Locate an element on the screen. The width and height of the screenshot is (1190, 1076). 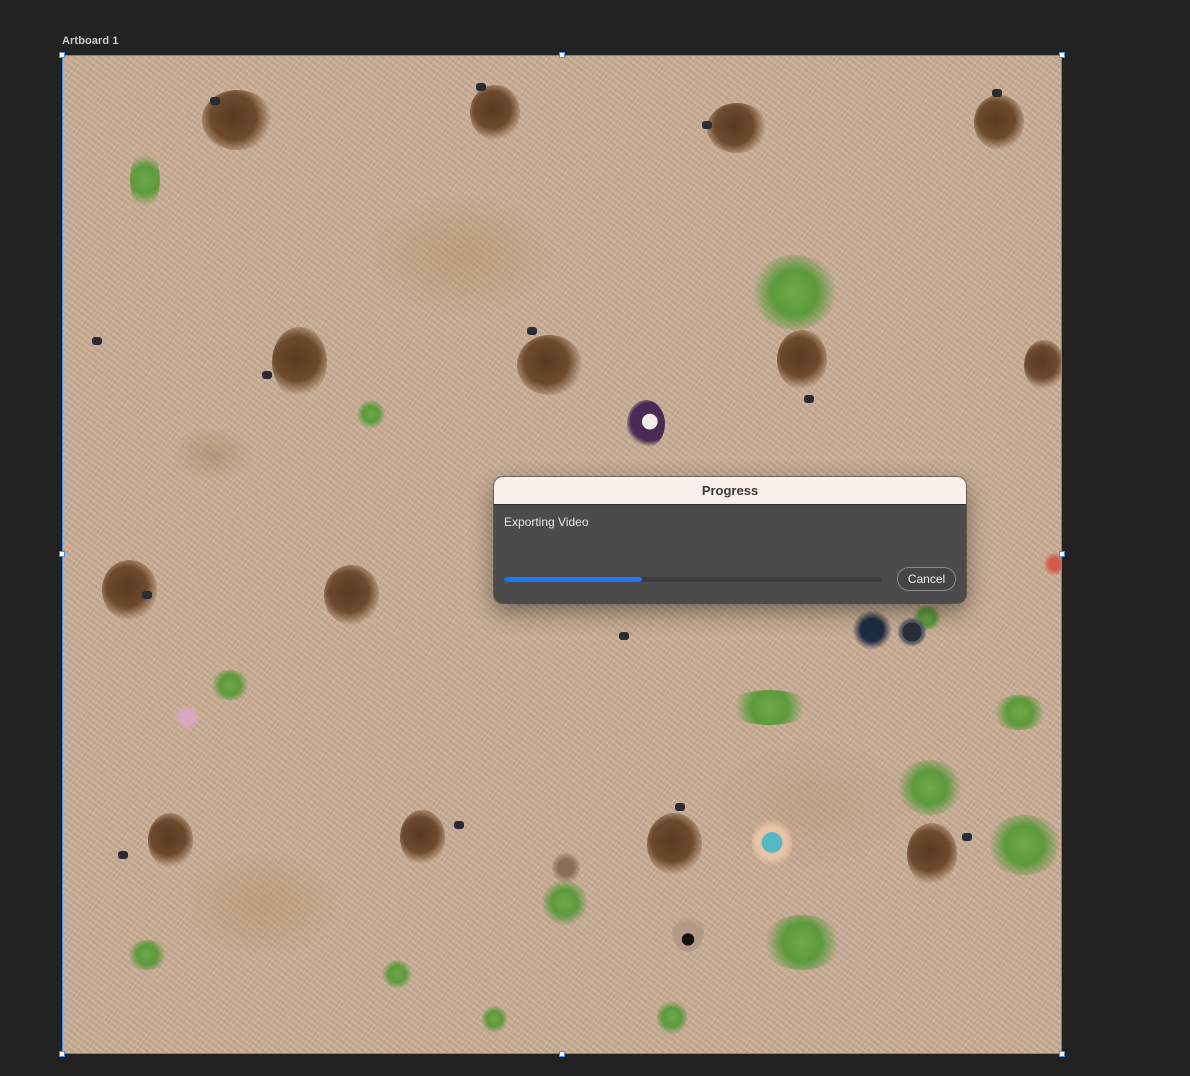
progress-bar-fill is located at coordinates (573, 579).